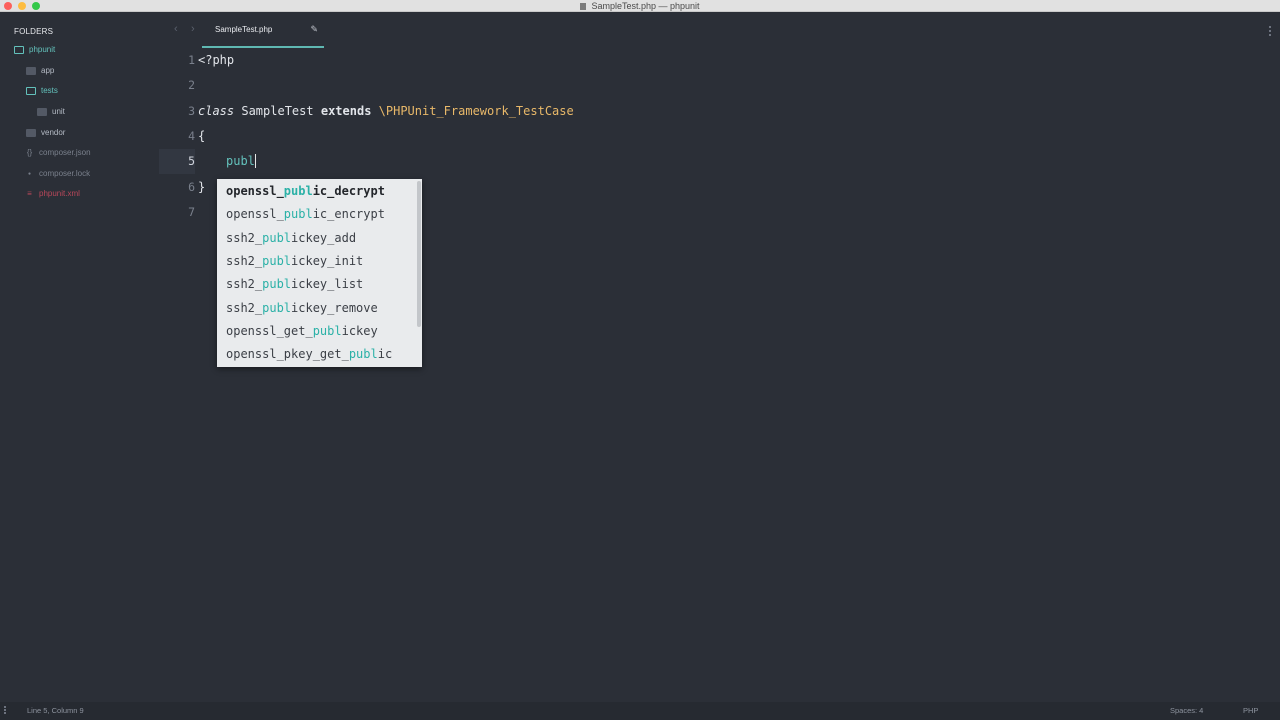 This screenshot has height=720, width=1280. Describe the element at coordinates (327, 284) in the screenshot. I see `completion-suffix: ickey_list` at that location.